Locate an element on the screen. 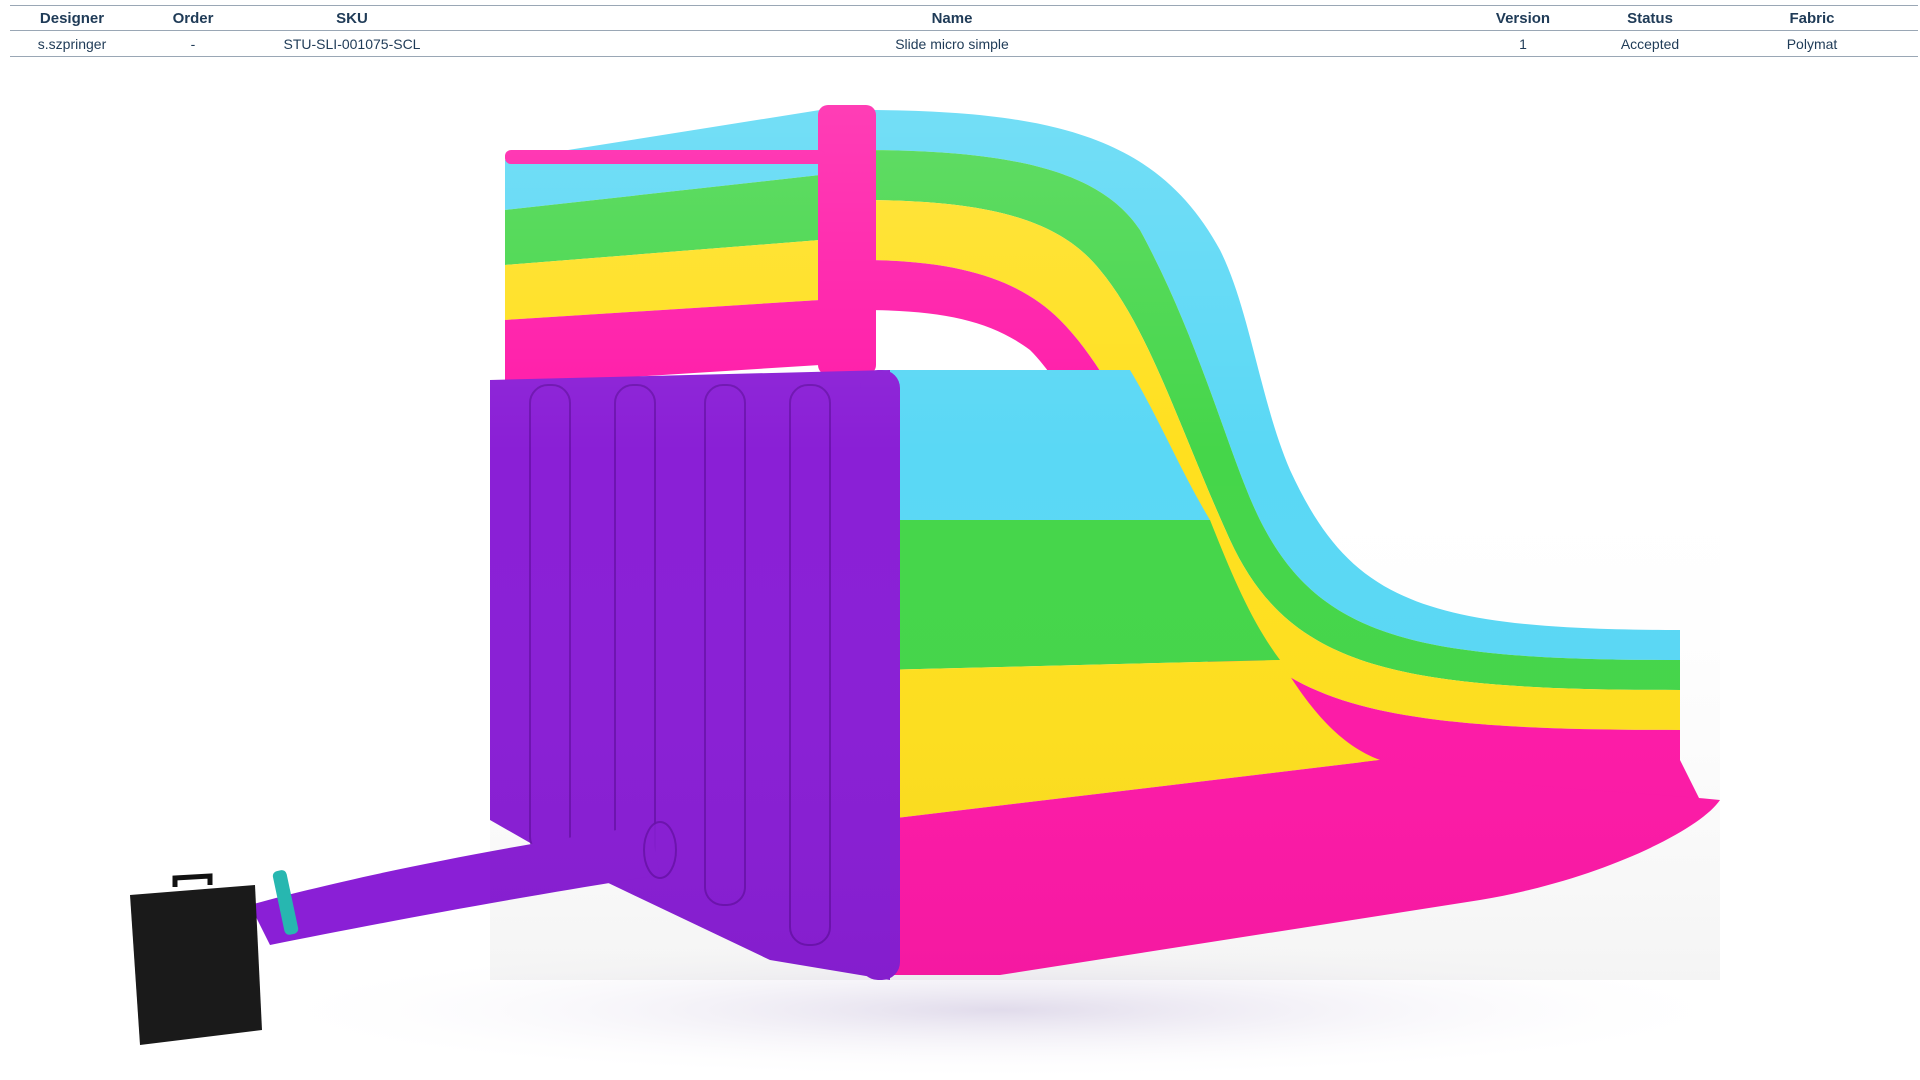  blower-unit is located at coordinates (196, 959).